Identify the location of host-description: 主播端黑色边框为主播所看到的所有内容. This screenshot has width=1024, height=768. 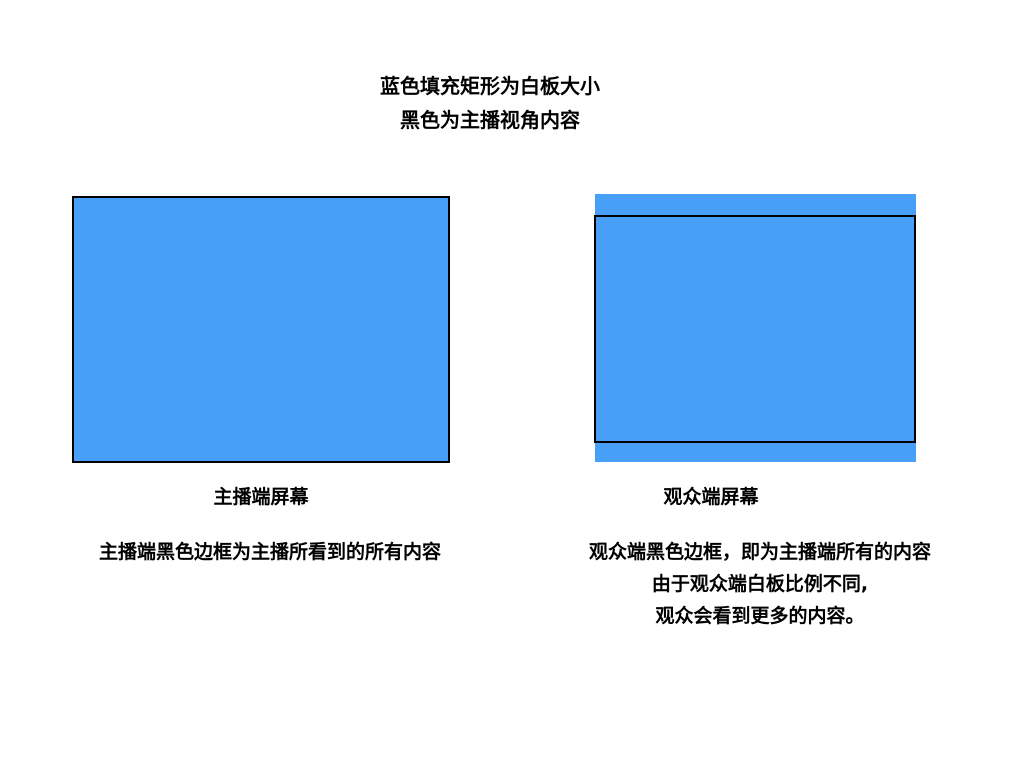
(270, 552).